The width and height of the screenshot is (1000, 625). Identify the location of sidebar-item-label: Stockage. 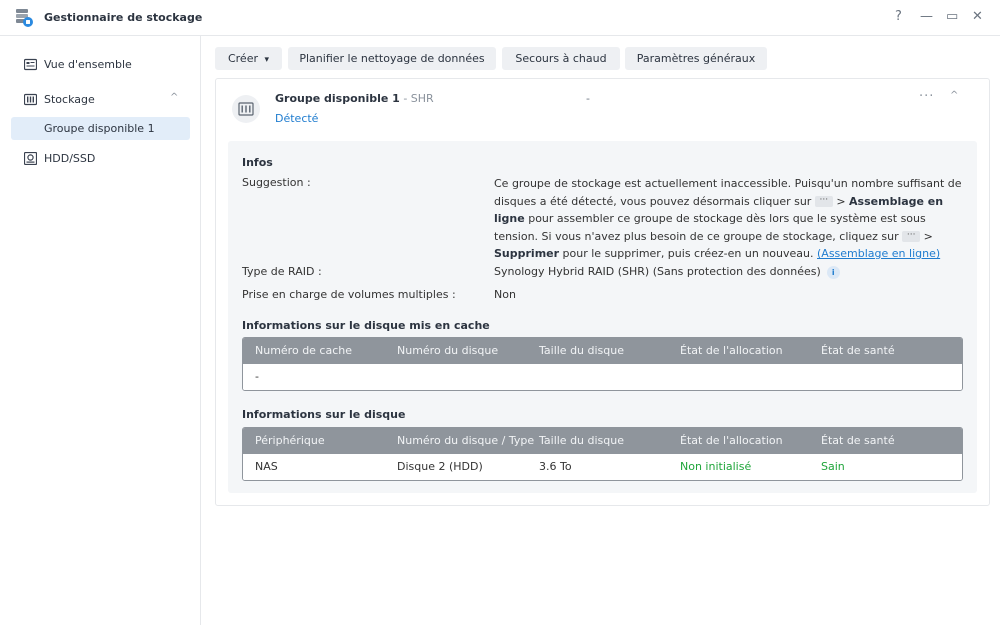
(69, 99).